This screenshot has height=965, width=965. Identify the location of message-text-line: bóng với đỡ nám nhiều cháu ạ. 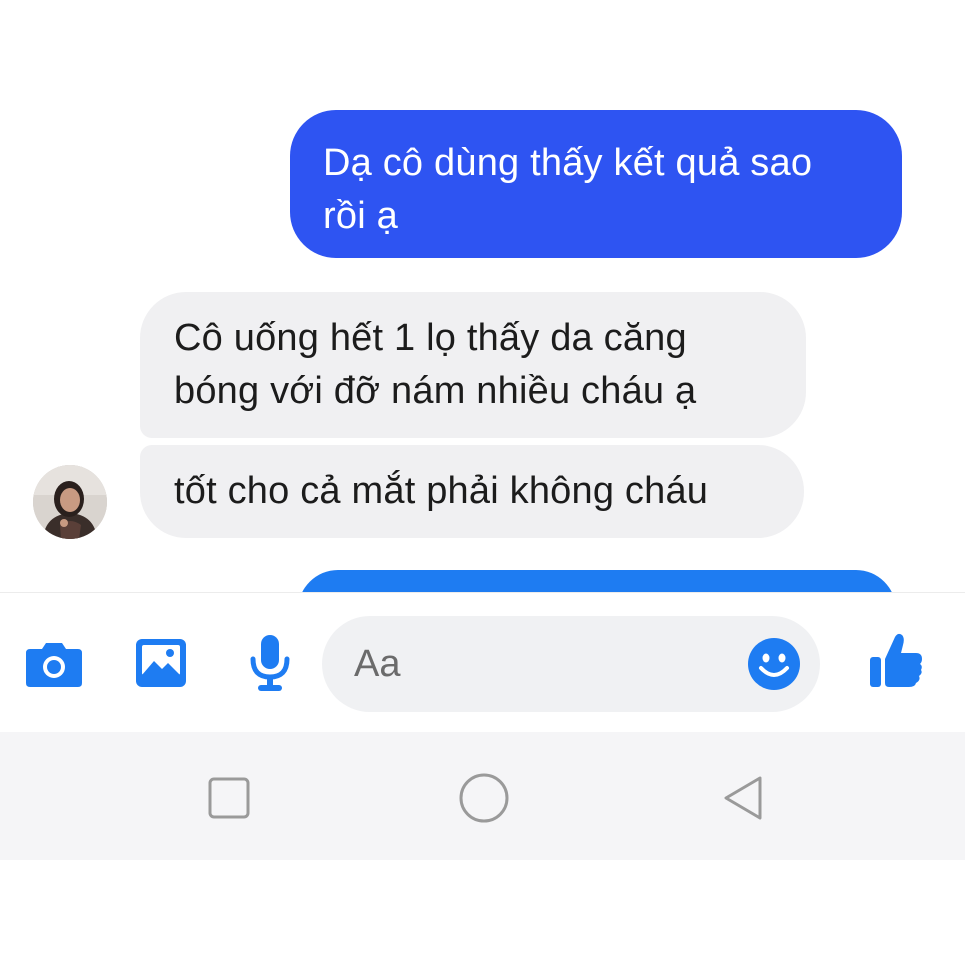
(435, 391).